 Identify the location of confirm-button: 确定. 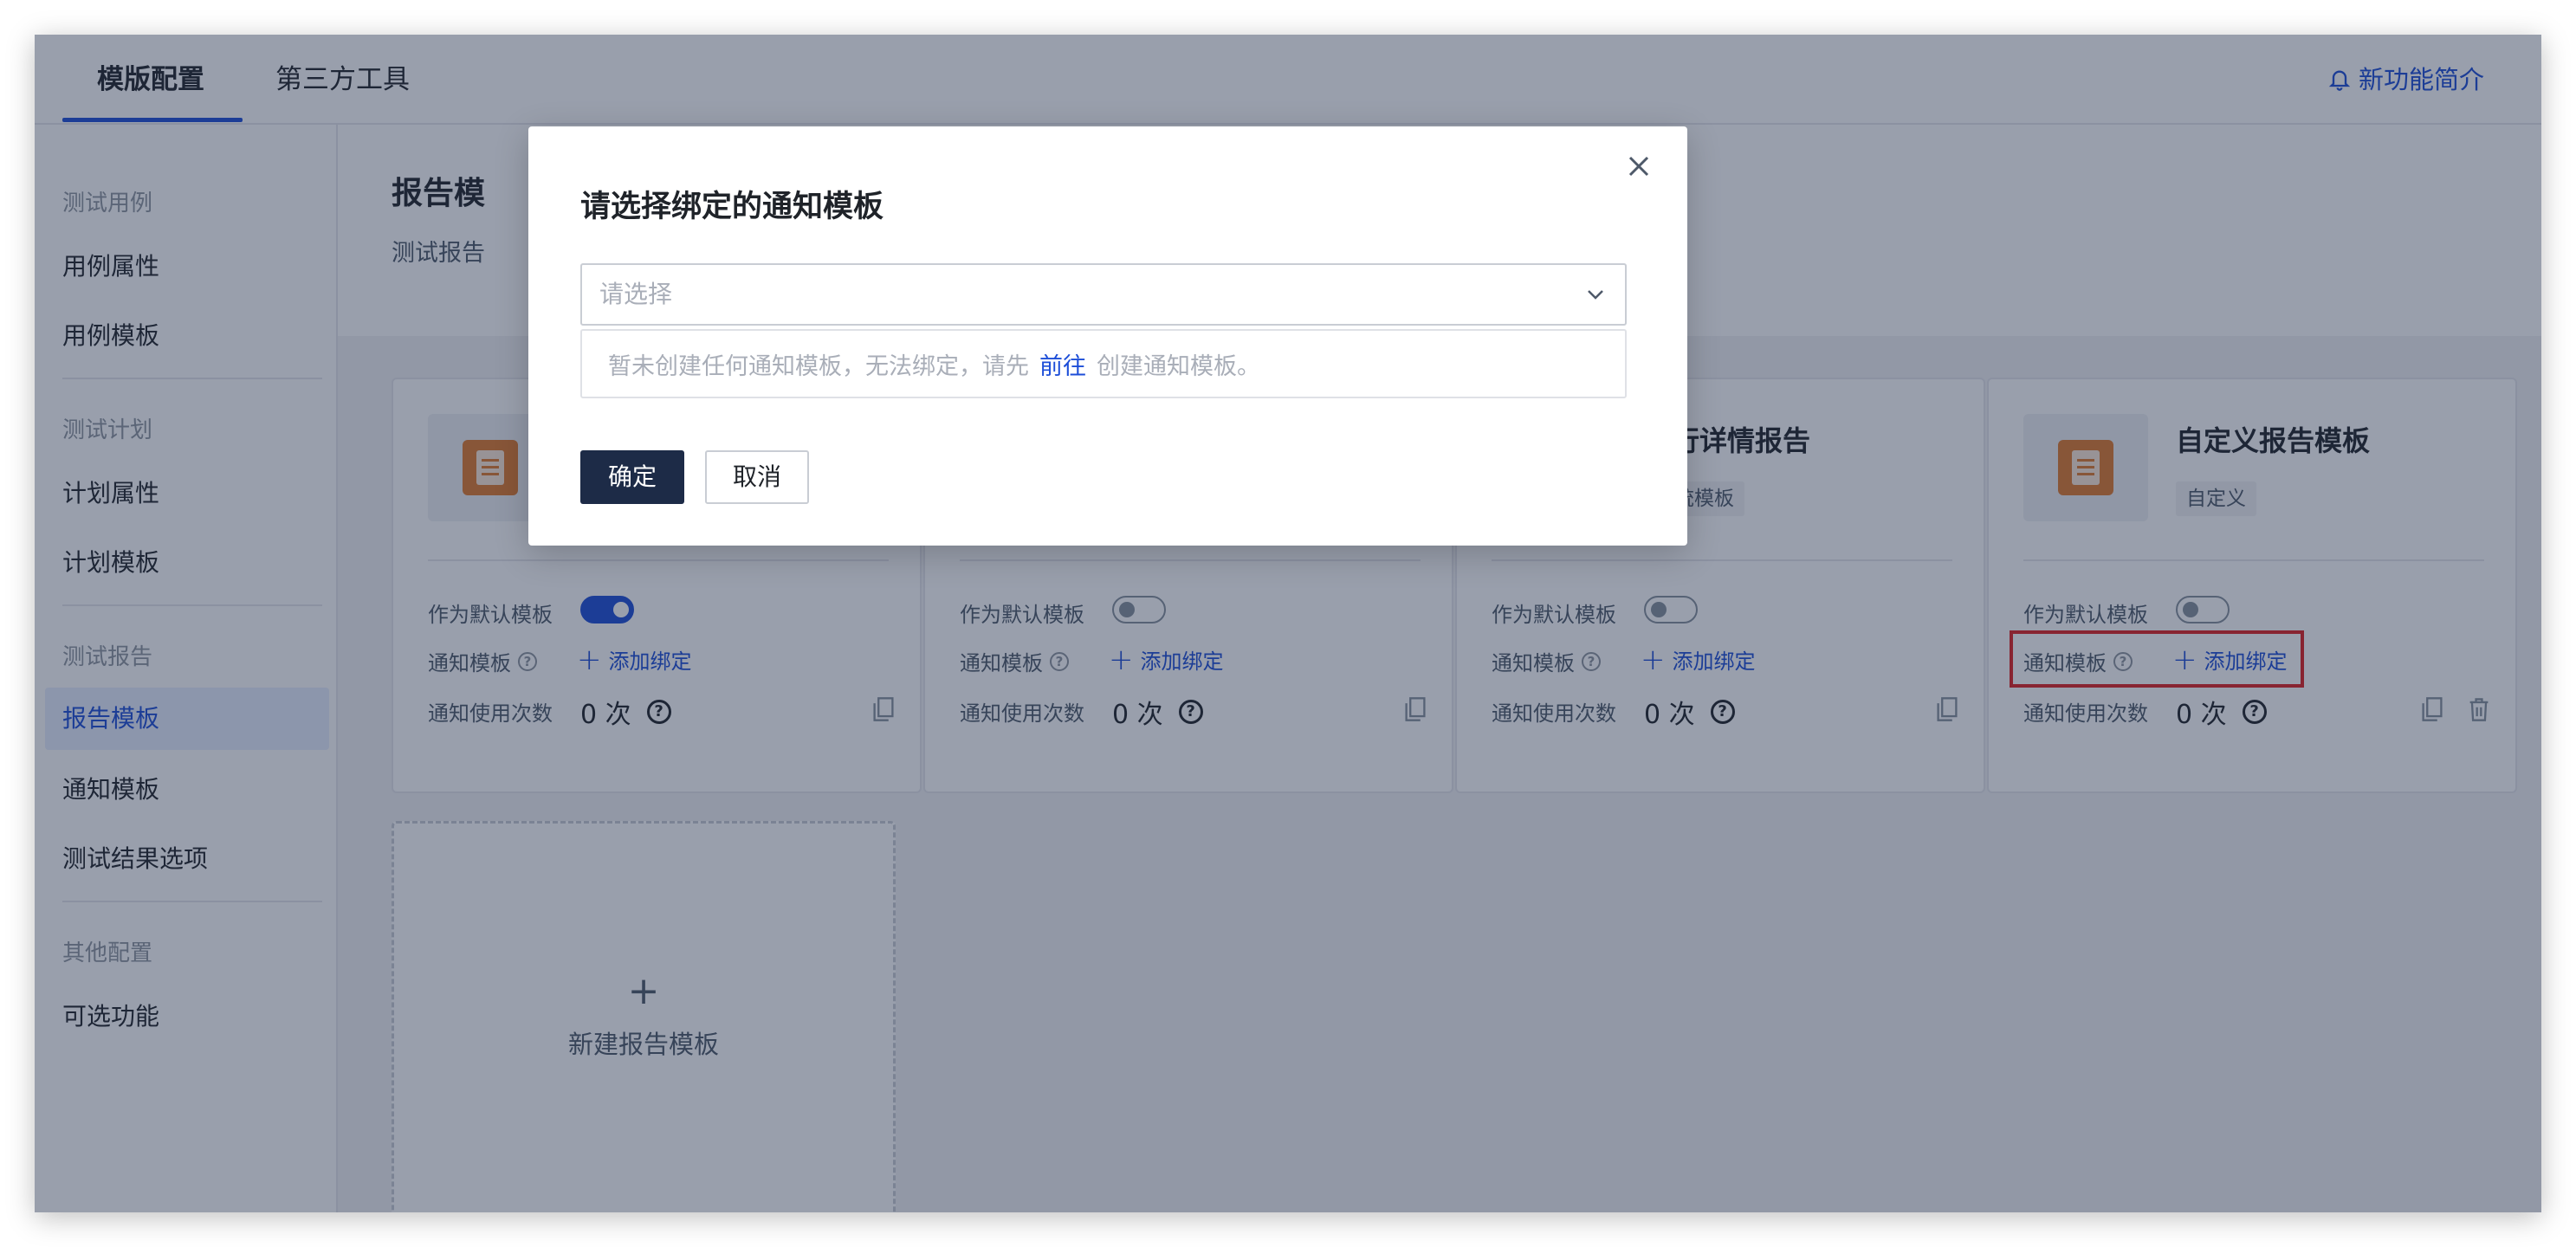
(632, 477).